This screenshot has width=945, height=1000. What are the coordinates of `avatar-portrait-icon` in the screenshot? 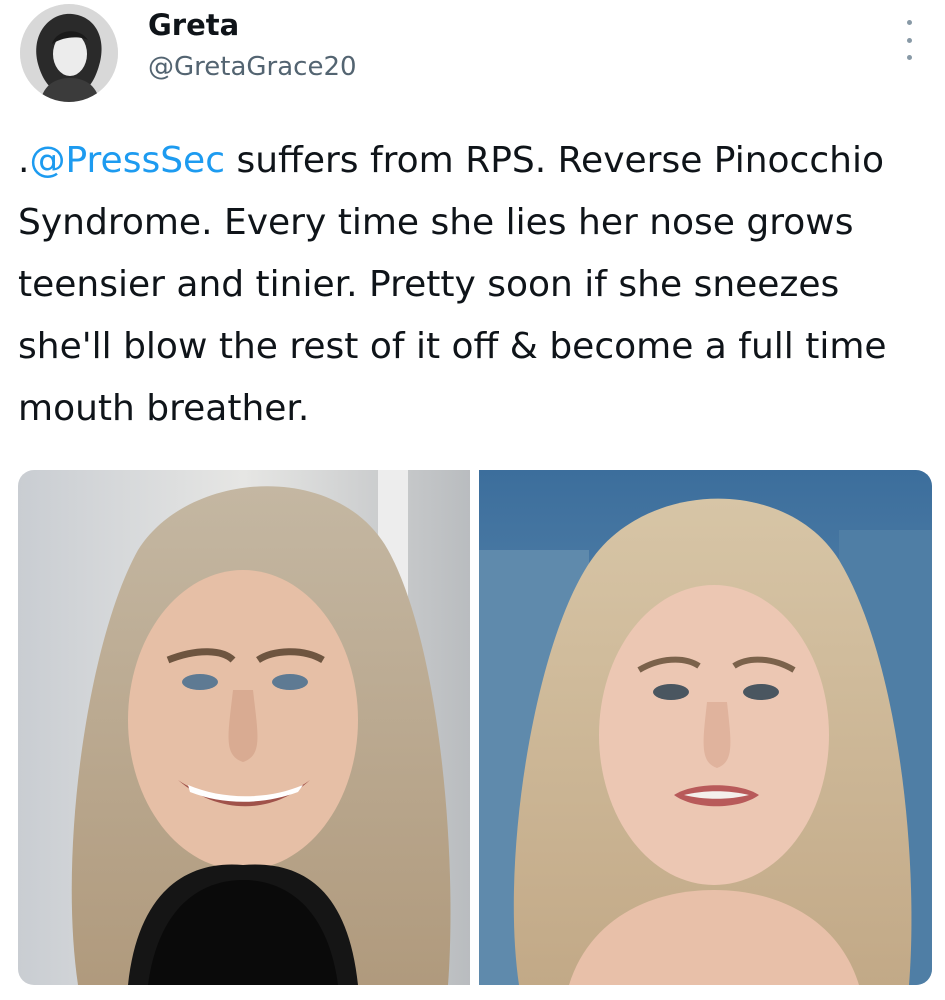 It's located at (69, 53).